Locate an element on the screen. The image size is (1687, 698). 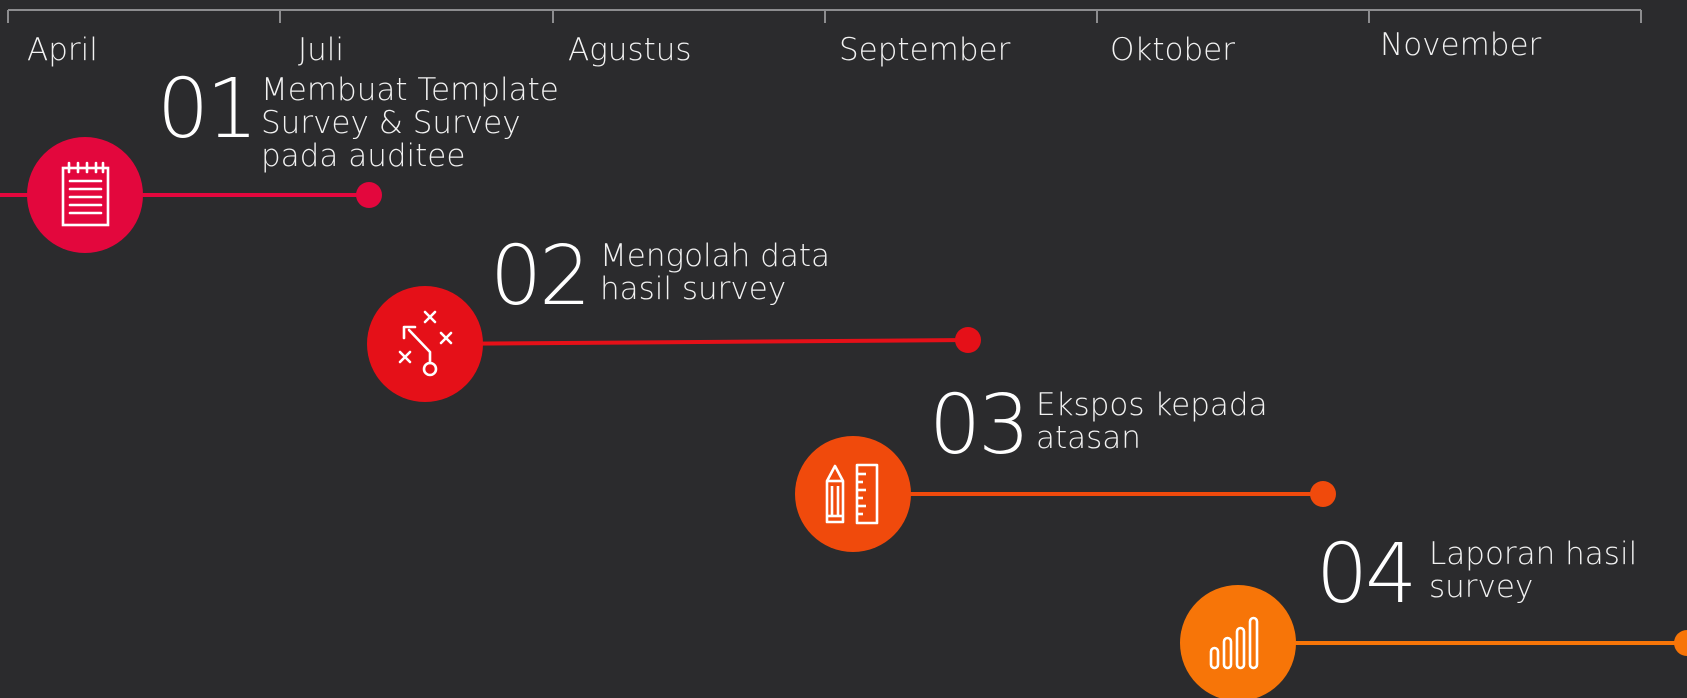
step-4-number: 04 is located at coordinates (1366, 574).